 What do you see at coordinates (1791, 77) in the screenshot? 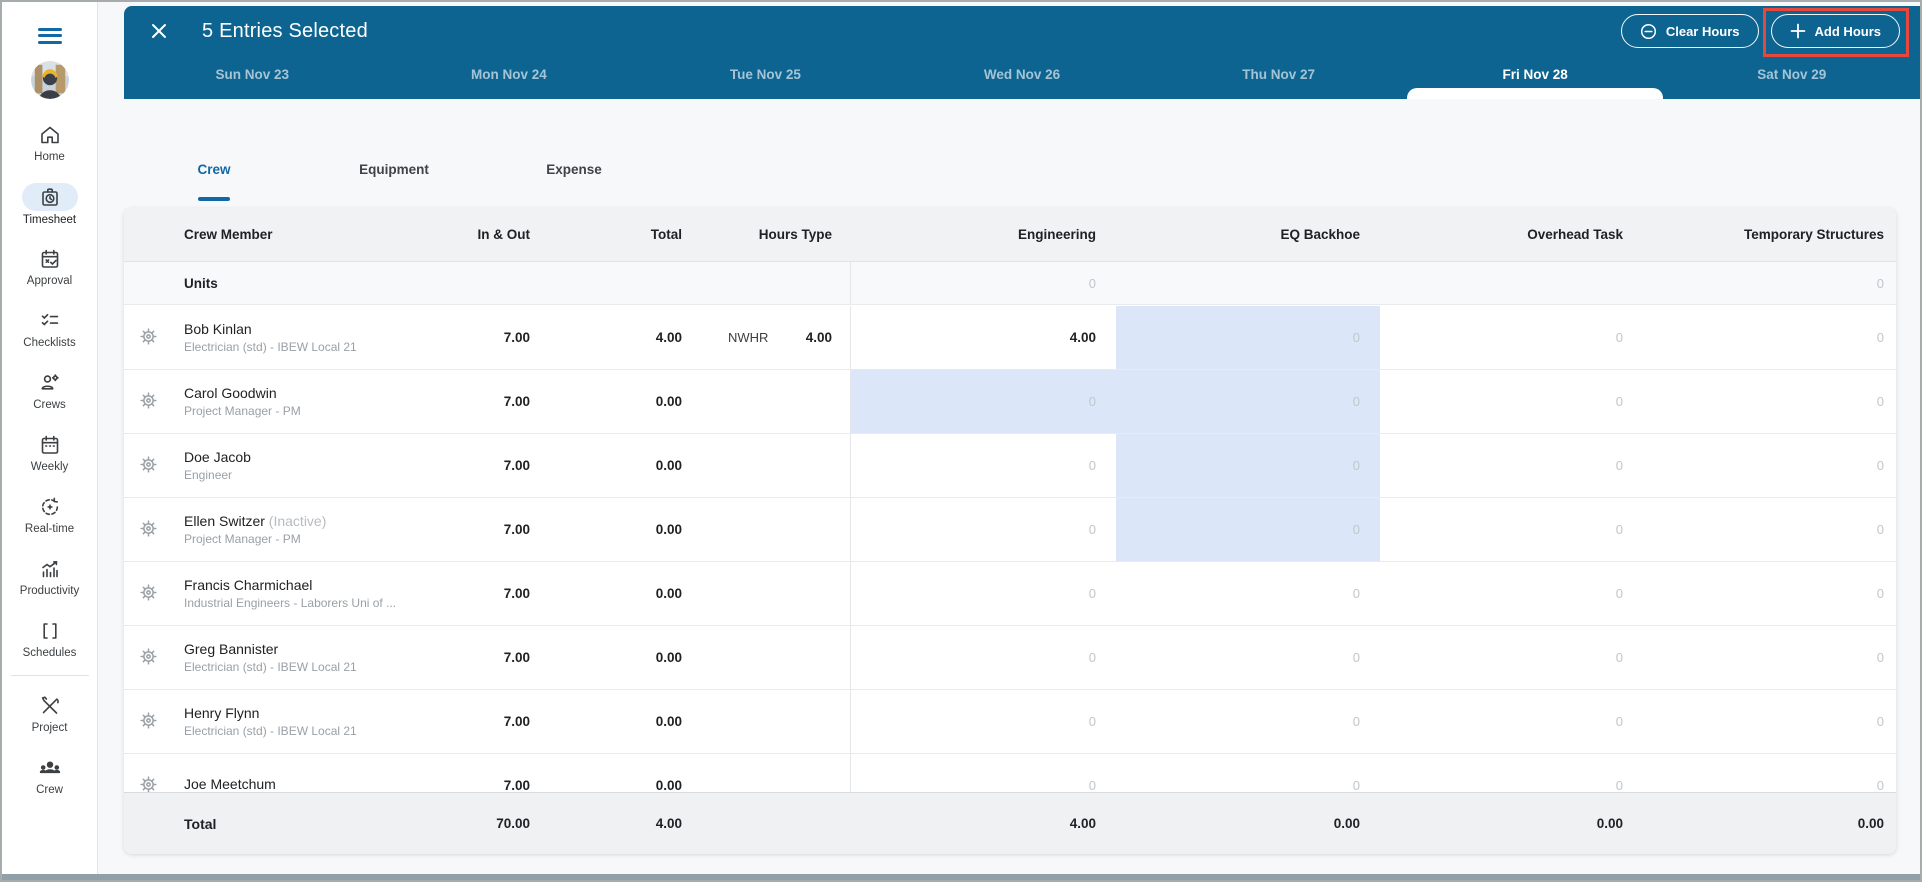
I see `day-tab-sat-nov-29: Sat Nov 29` at bounding box center [1791, 77].